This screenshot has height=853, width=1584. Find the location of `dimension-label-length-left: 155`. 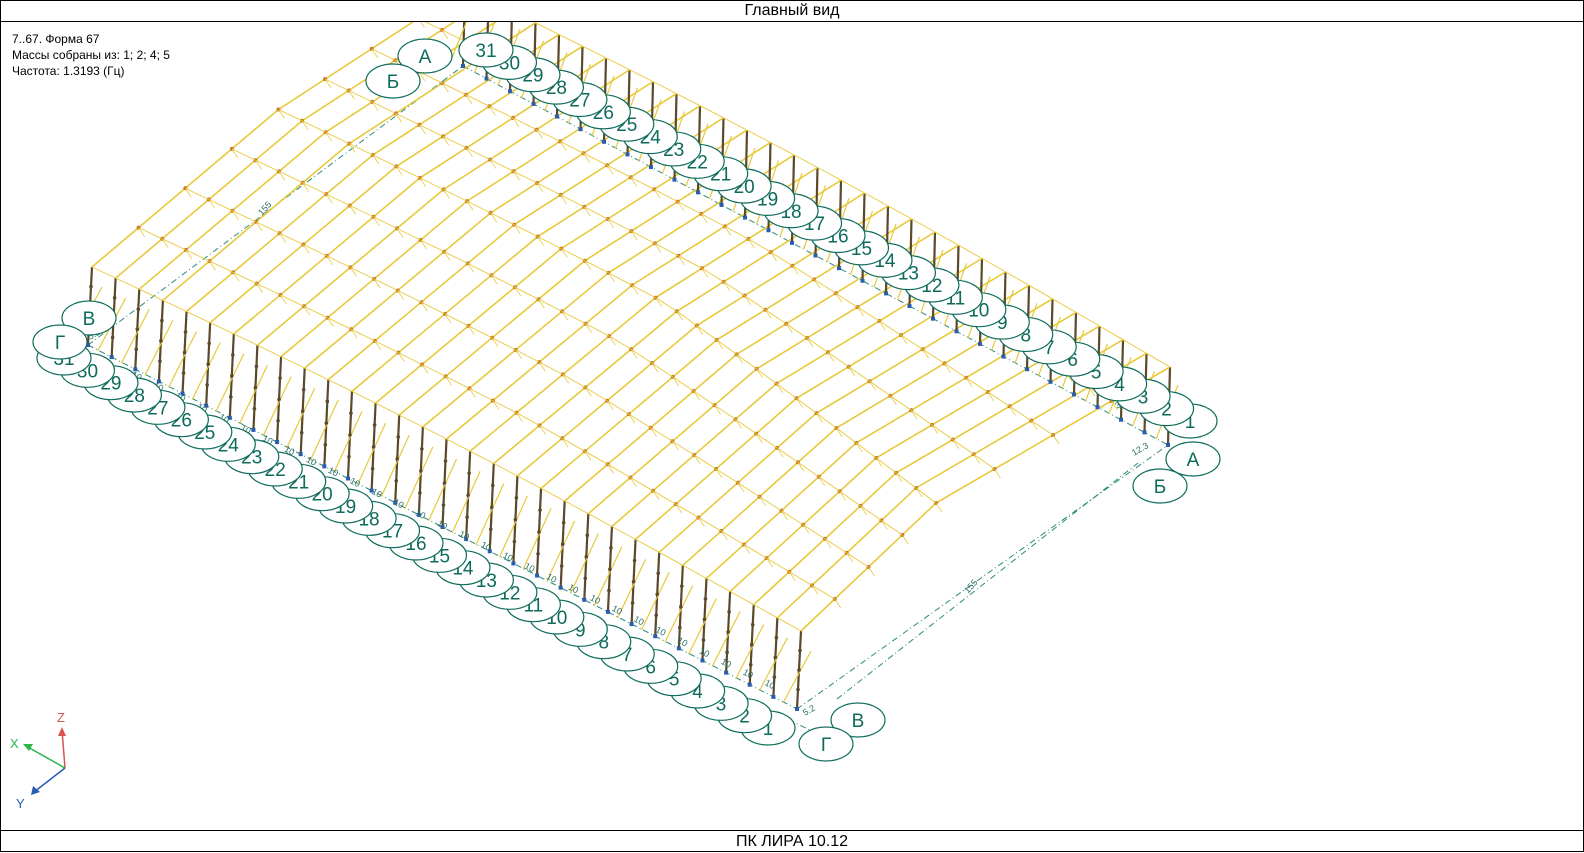

dimension-label-length-left: 155 is located at coordinates (264, 208).